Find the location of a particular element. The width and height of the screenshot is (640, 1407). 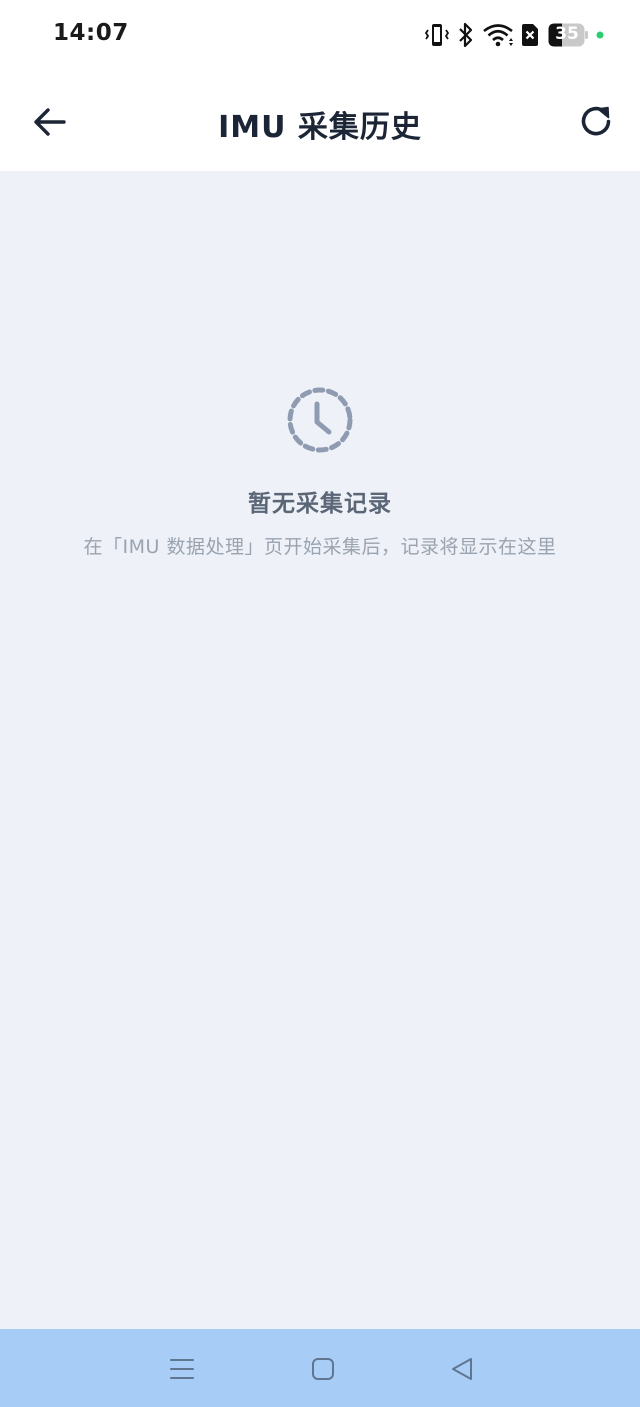

nav-back-button is located at coordinates (462, 1369).